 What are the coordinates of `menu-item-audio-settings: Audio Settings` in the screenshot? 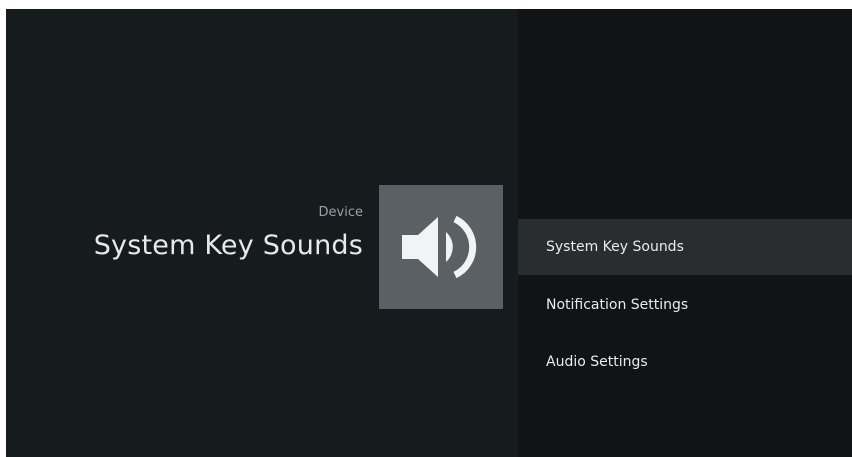 It's located at (685, 362).